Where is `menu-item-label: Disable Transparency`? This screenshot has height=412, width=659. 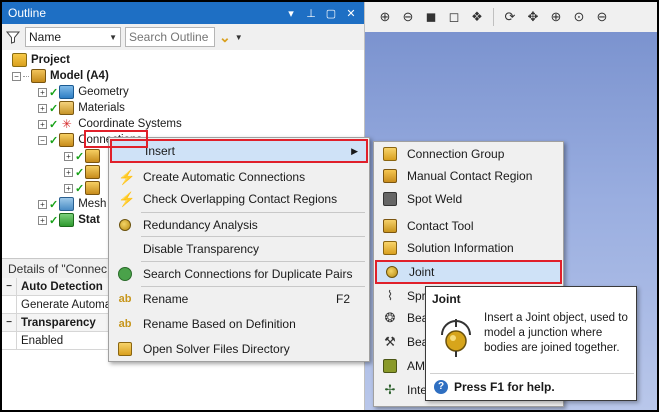
menu-item-label: Disable Transparency is located at coordinates (201, 249).